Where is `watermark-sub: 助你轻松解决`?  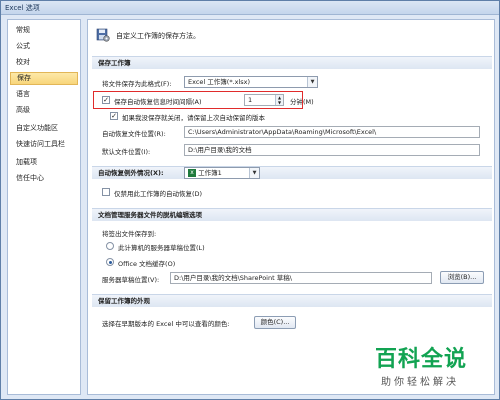 watermark-sub: 助你轻松解决 is located at coordinates (420, 382).